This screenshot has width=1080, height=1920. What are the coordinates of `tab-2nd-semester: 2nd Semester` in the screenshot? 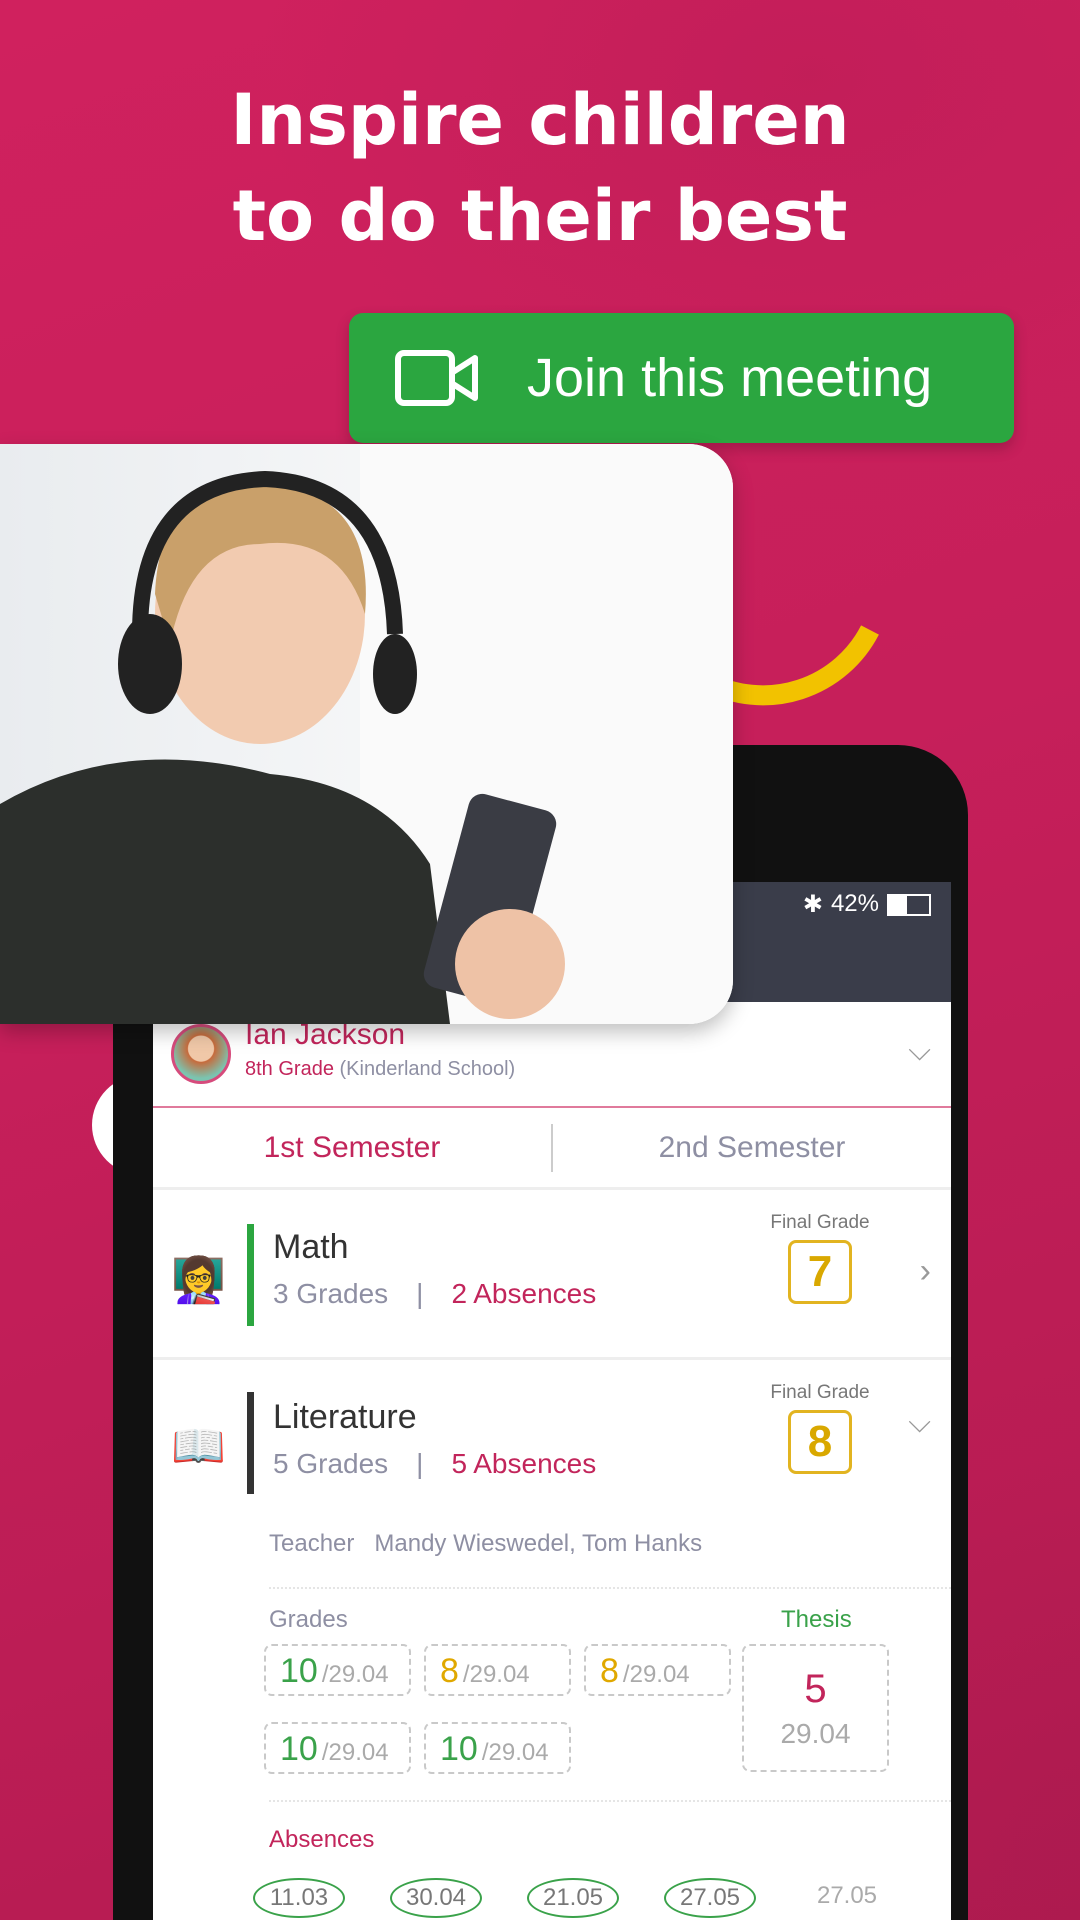 It's located at (752, 1148).